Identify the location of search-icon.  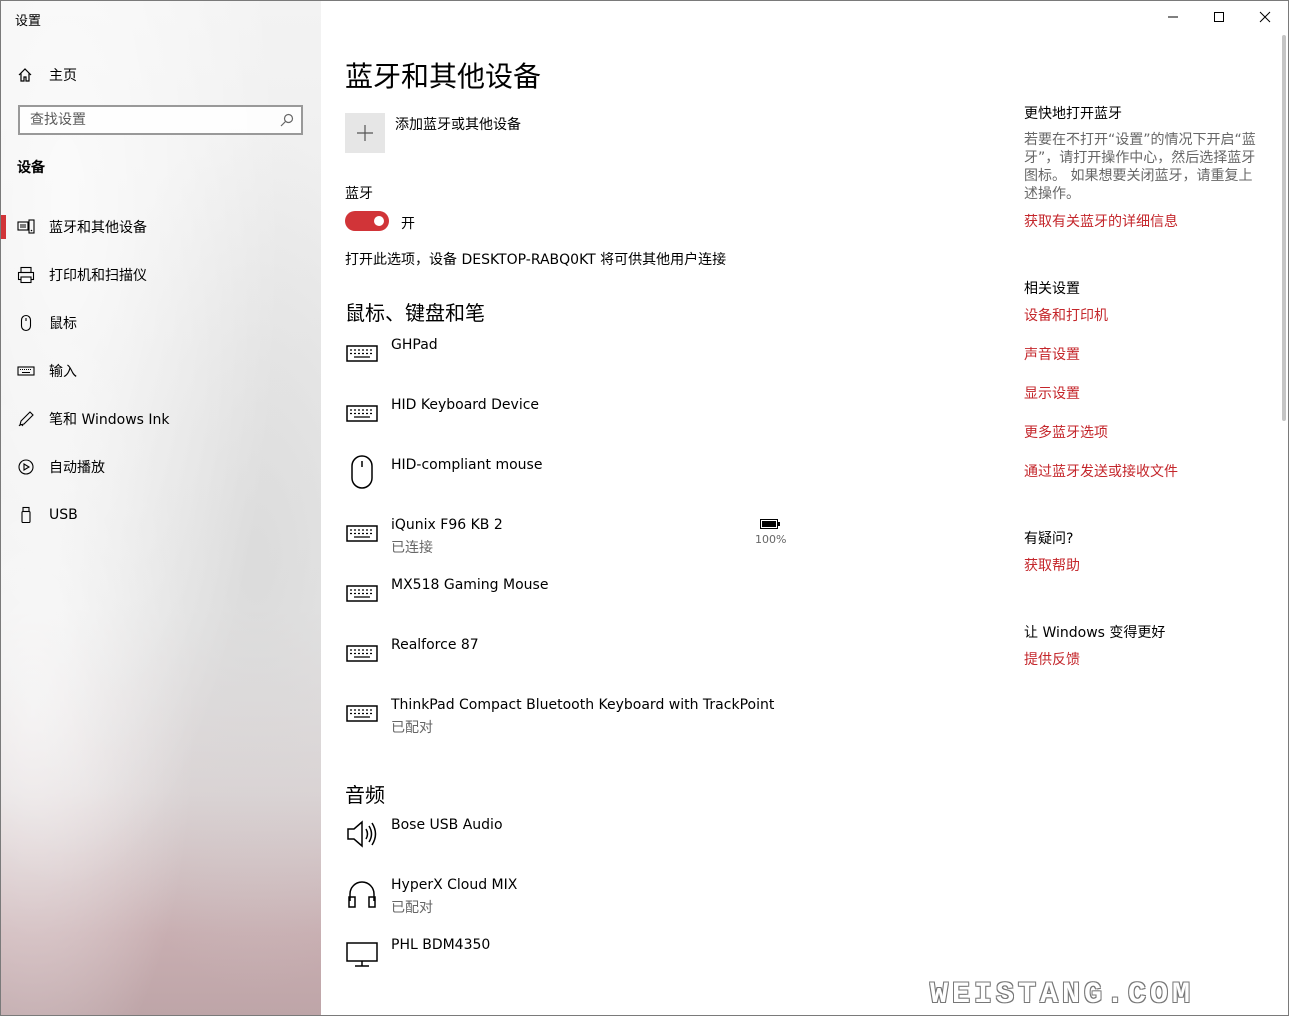
(287, 120).